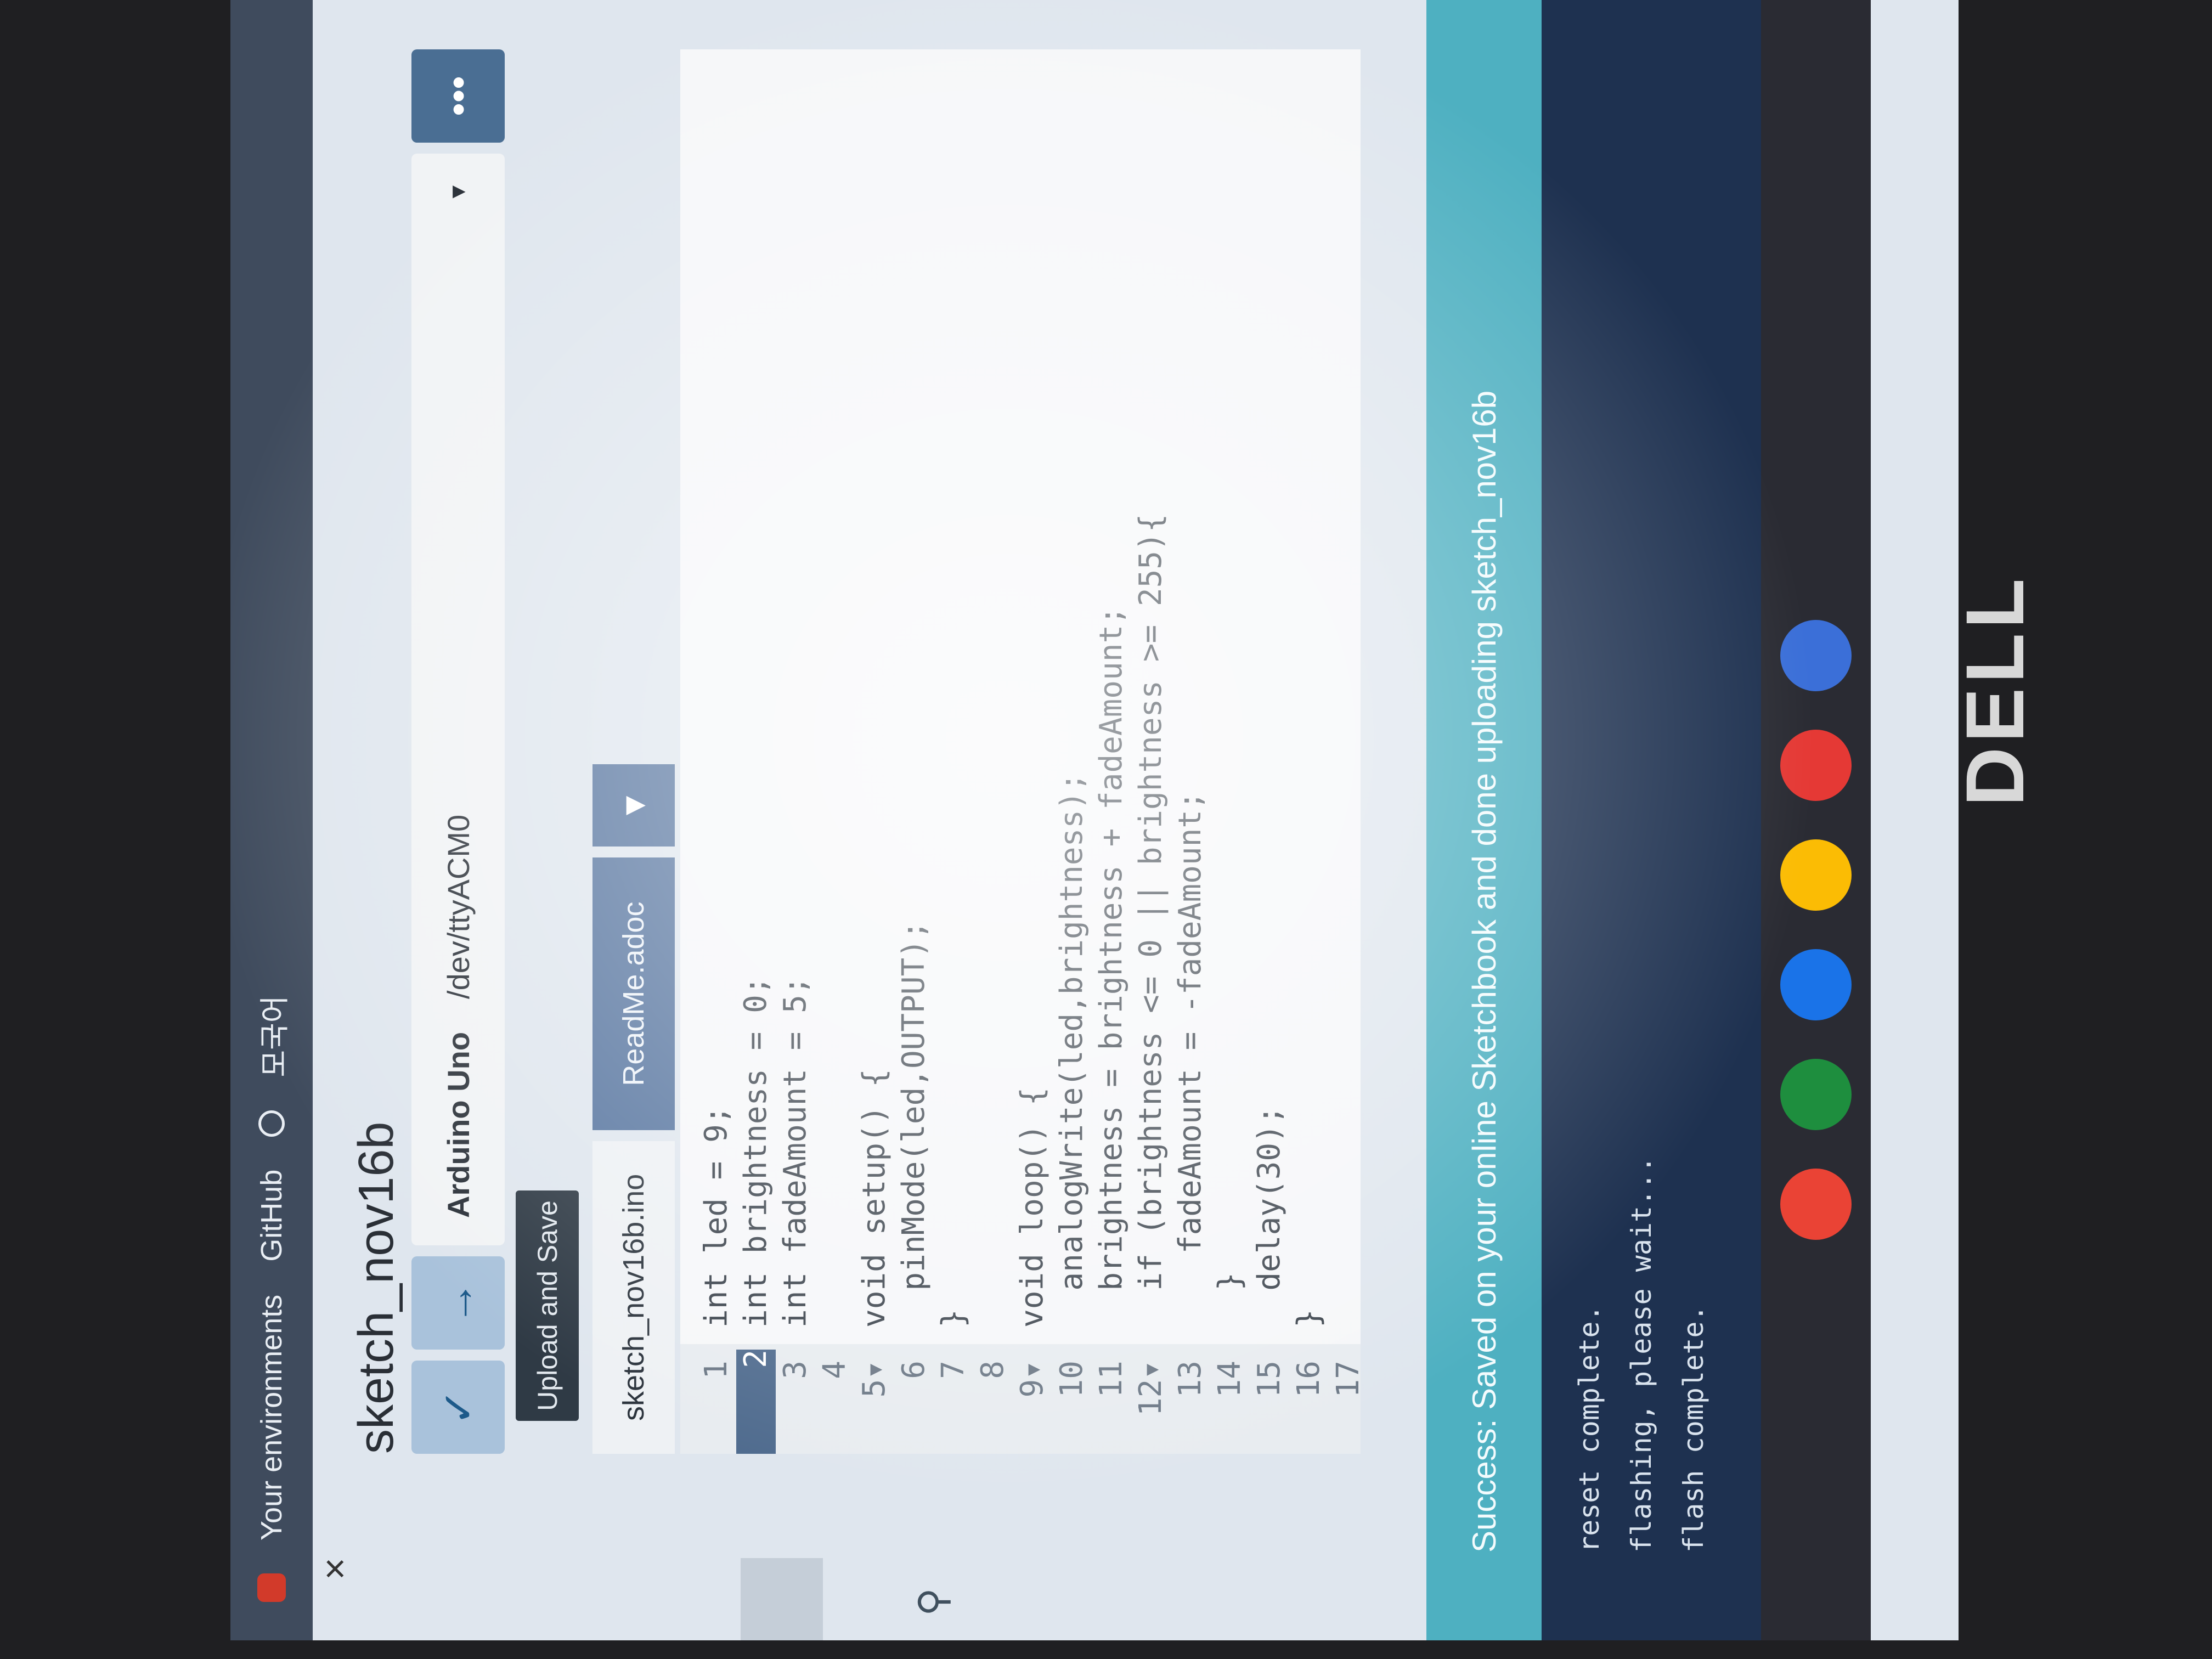  I want to click on code-line: 15 delay(30);, so click(1269, 751).